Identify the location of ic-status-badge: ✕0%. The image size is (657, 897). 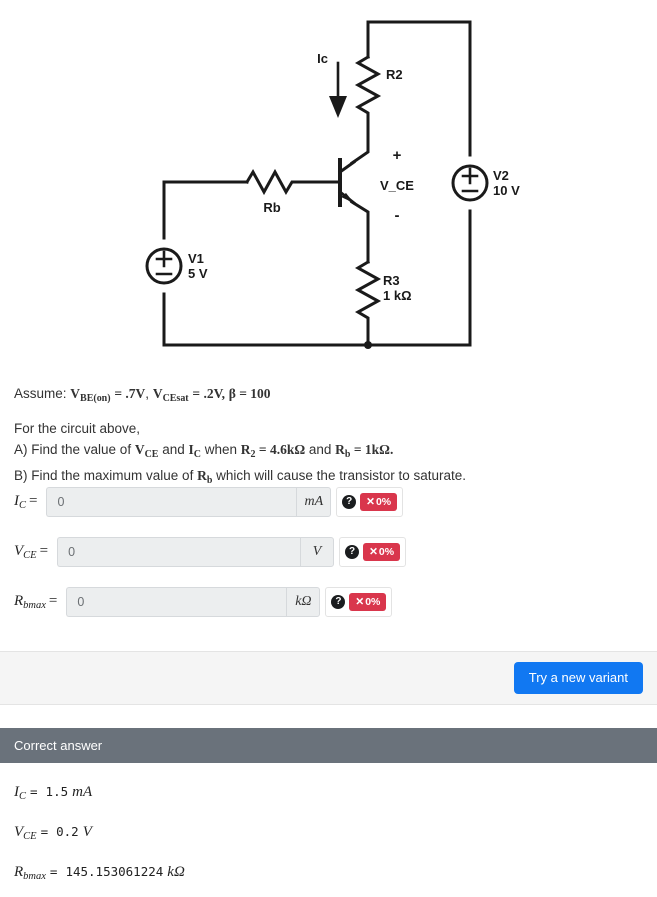
(379, 502).